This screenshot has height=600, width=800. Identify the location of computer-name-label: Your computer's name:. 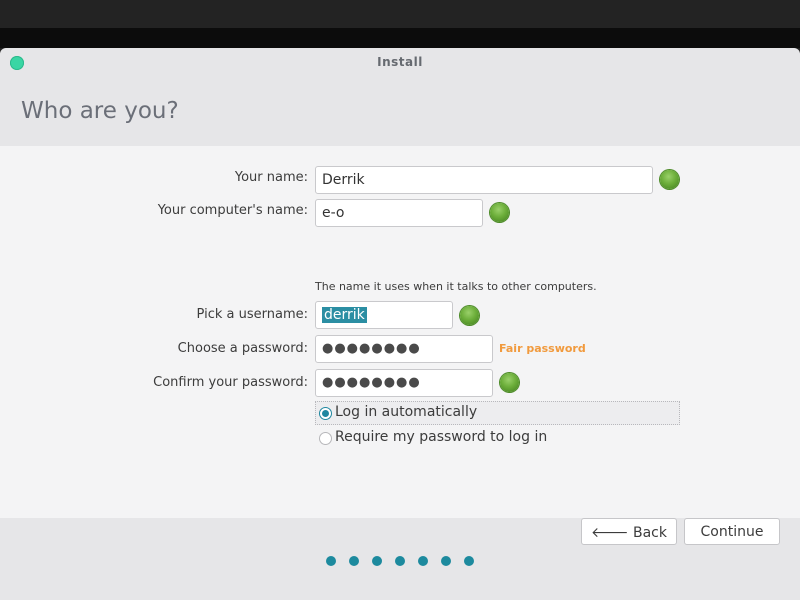
(232, 210).